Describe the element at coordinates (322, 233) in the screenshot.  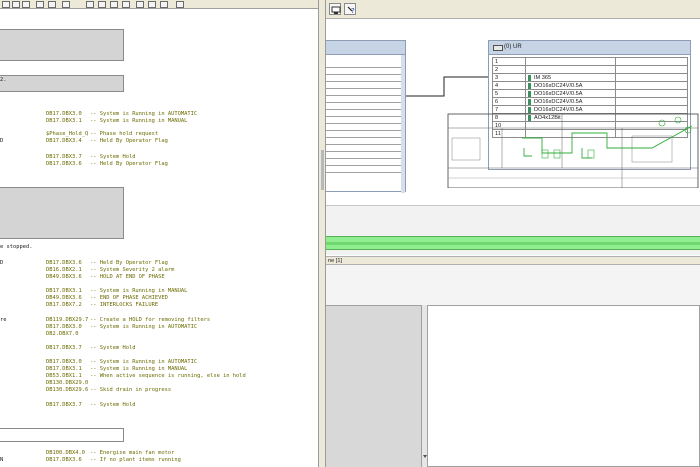
I see `window-splitter` at that location.